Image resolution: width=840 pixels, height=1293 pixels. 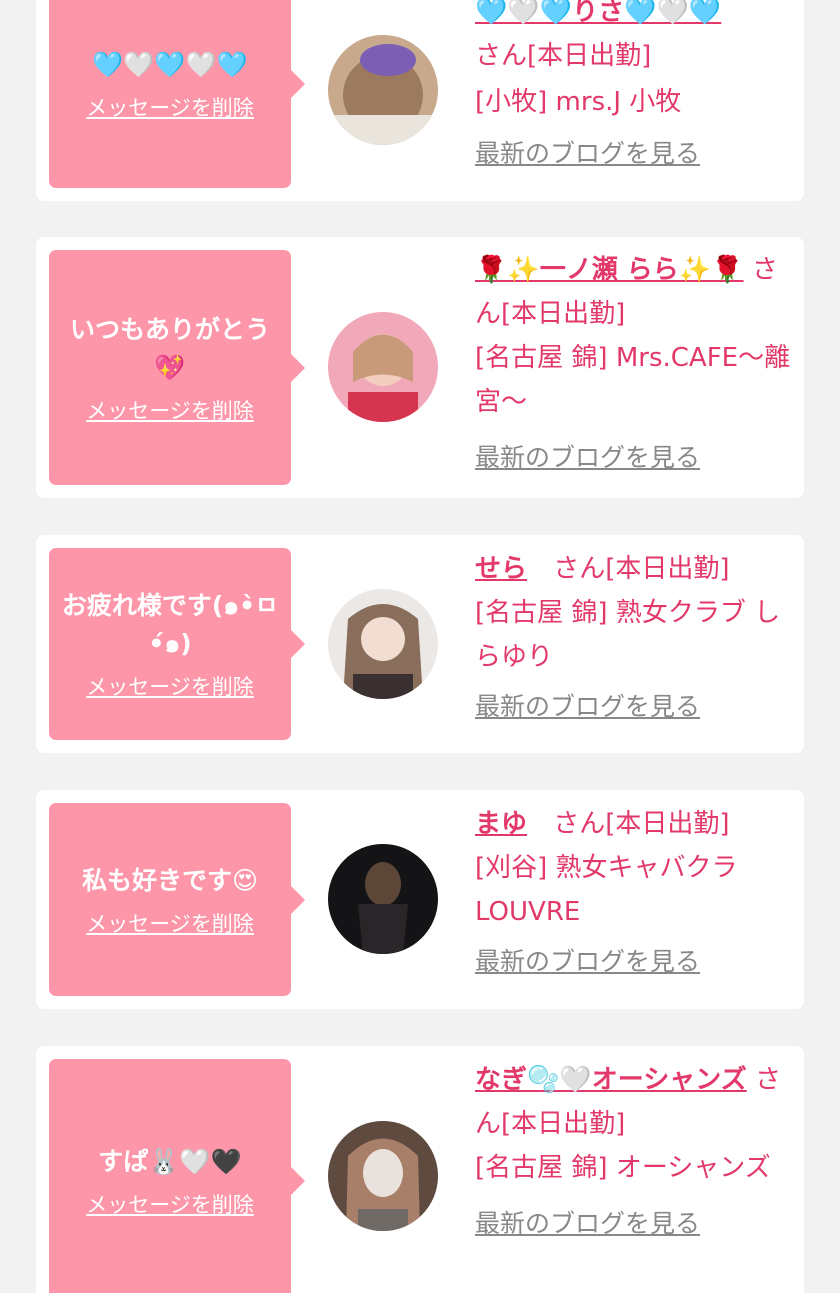 What do you see at coordinates (623, 1168) in the screenshot?
I see `shop-name: [名古屋 錦] オーシャンズ` at bounding box center [623, 1168].